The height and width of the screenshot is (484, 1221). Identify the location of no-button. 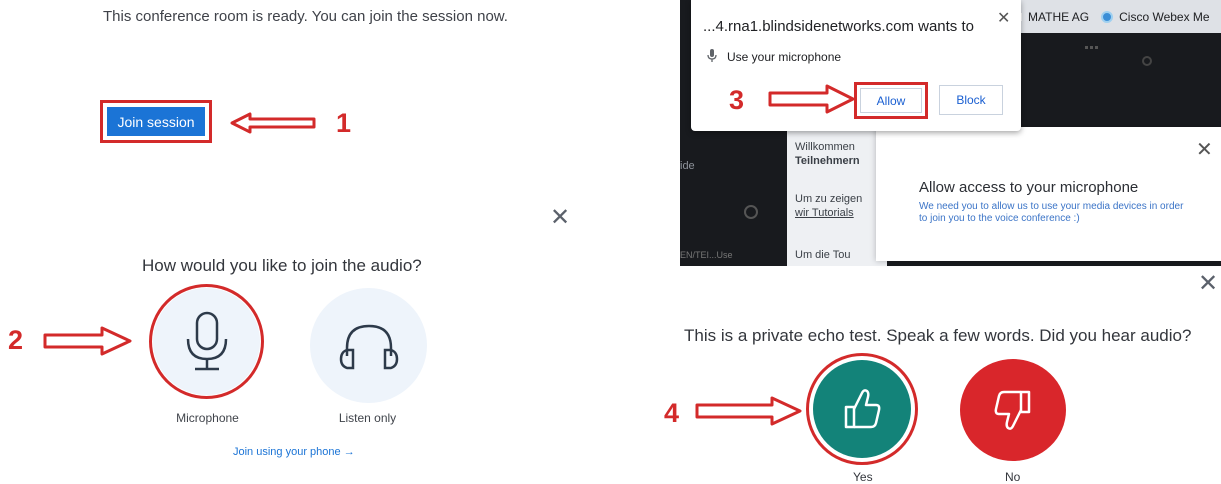
(1013, 410).